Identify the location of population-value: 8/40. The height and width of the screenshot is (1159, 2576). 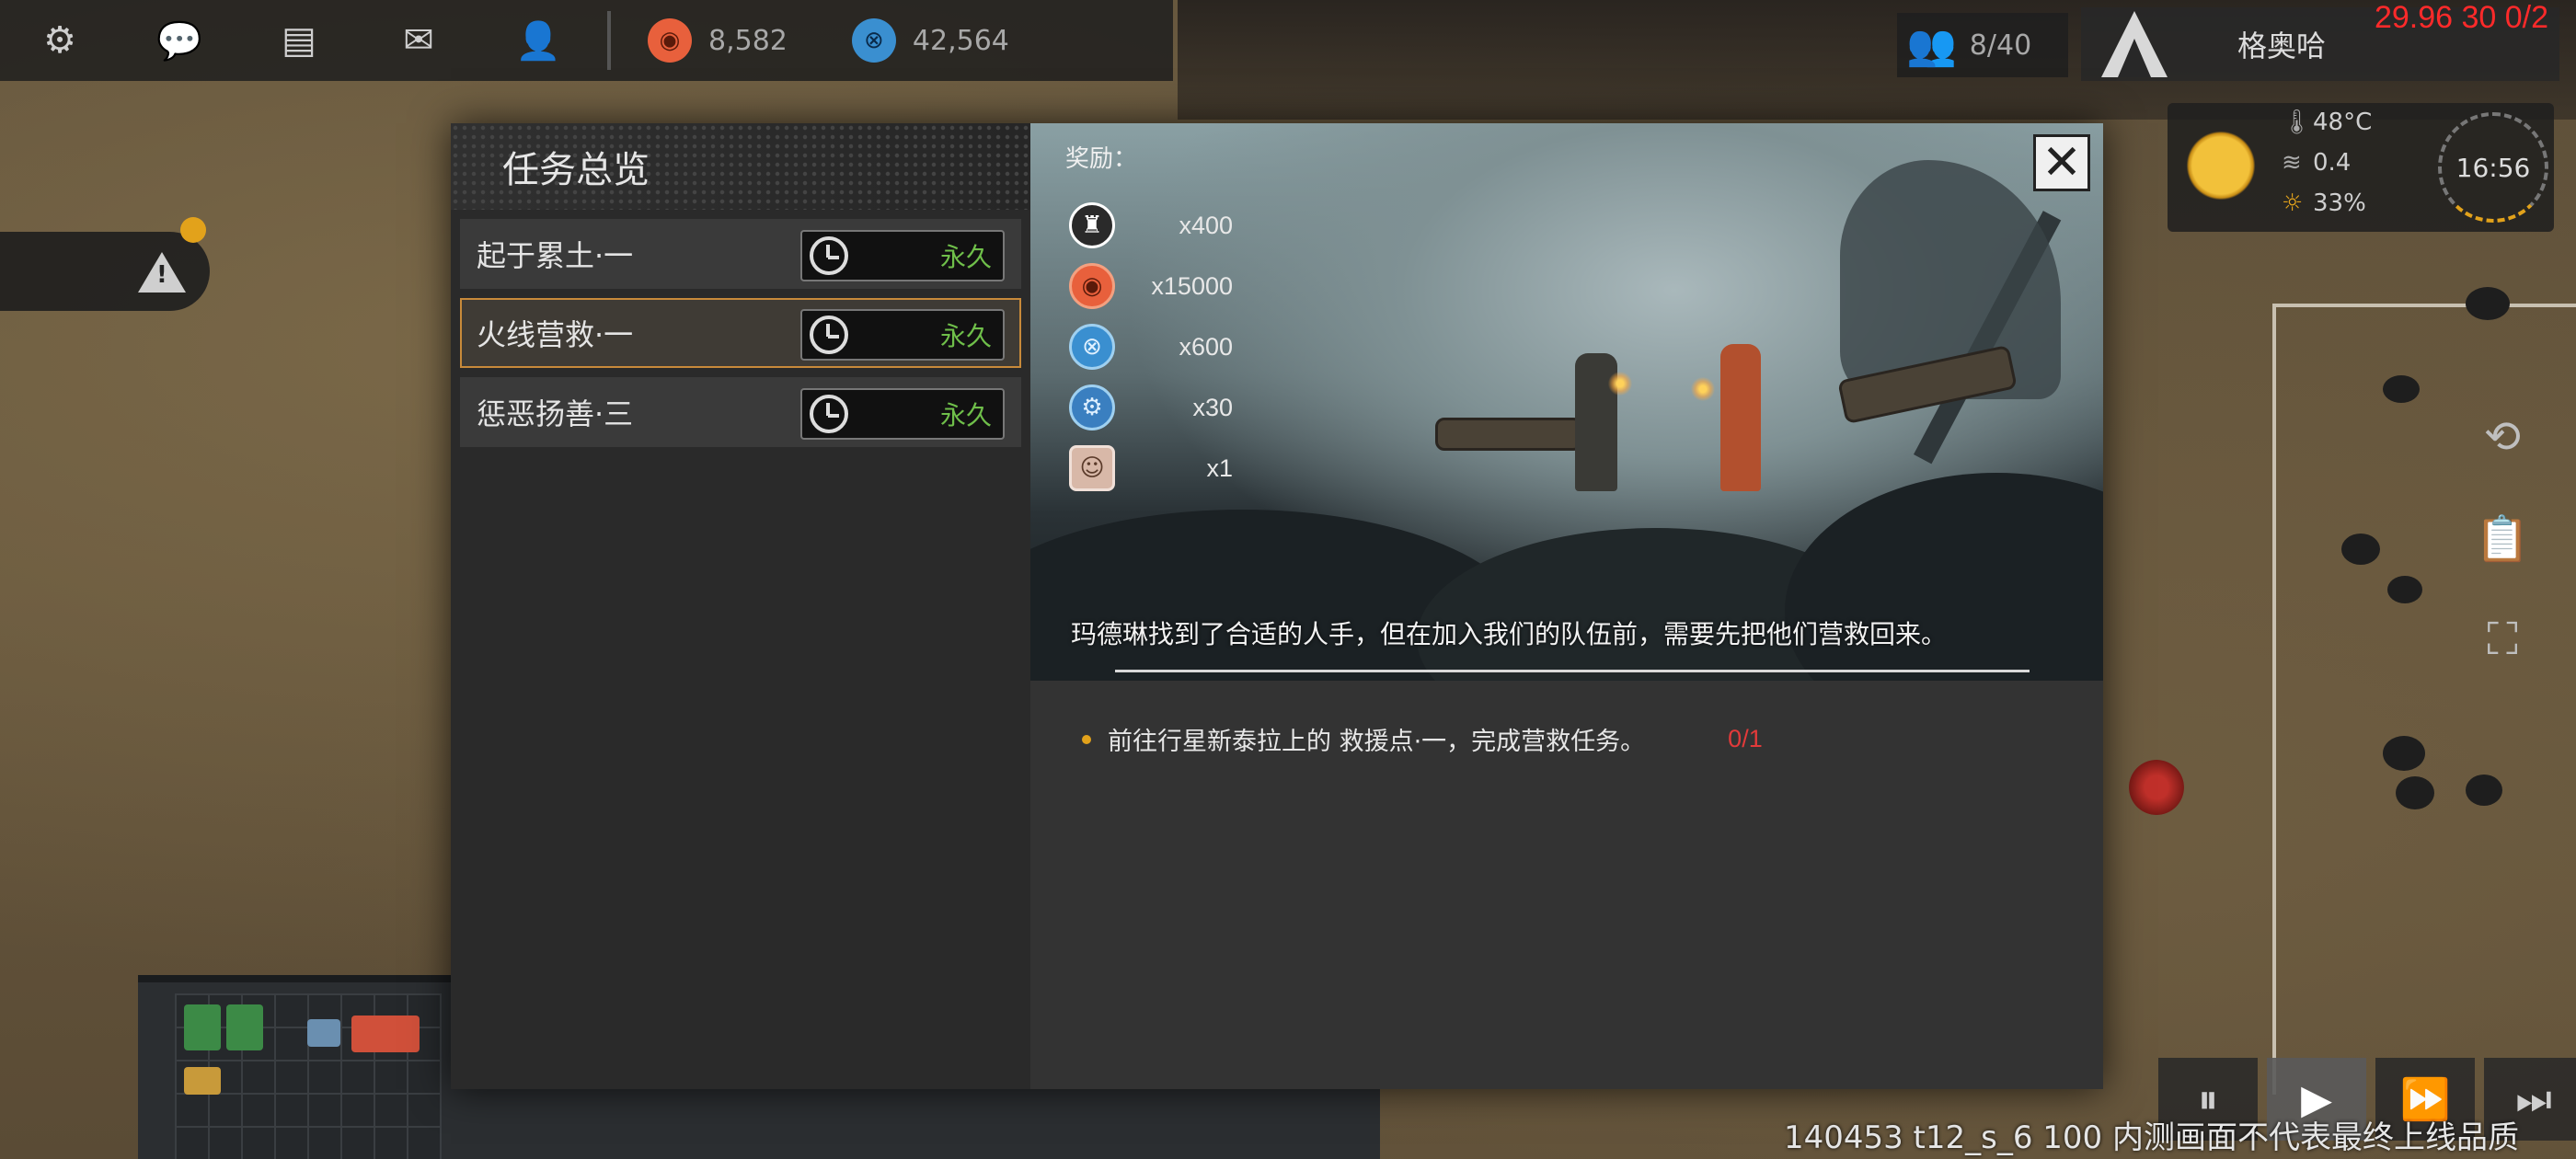
(2001, 45).